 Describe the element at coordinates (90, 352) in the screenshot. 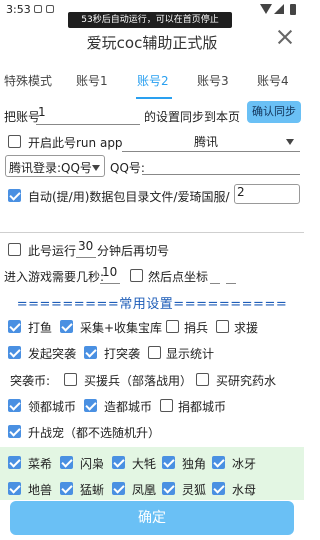

I see `attack-raid-checkbox` at that location.